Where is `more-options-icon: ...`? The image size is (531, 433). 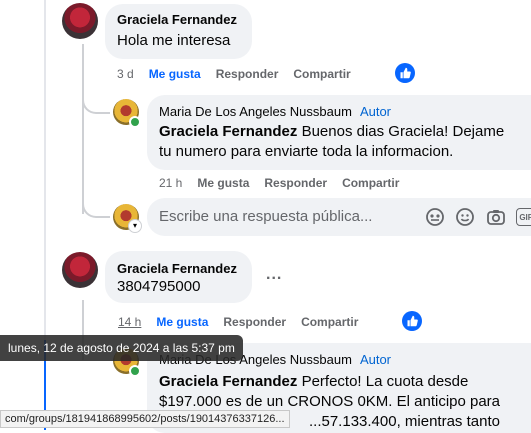 more-options-icon: ... is located at coordinates (274, 275).